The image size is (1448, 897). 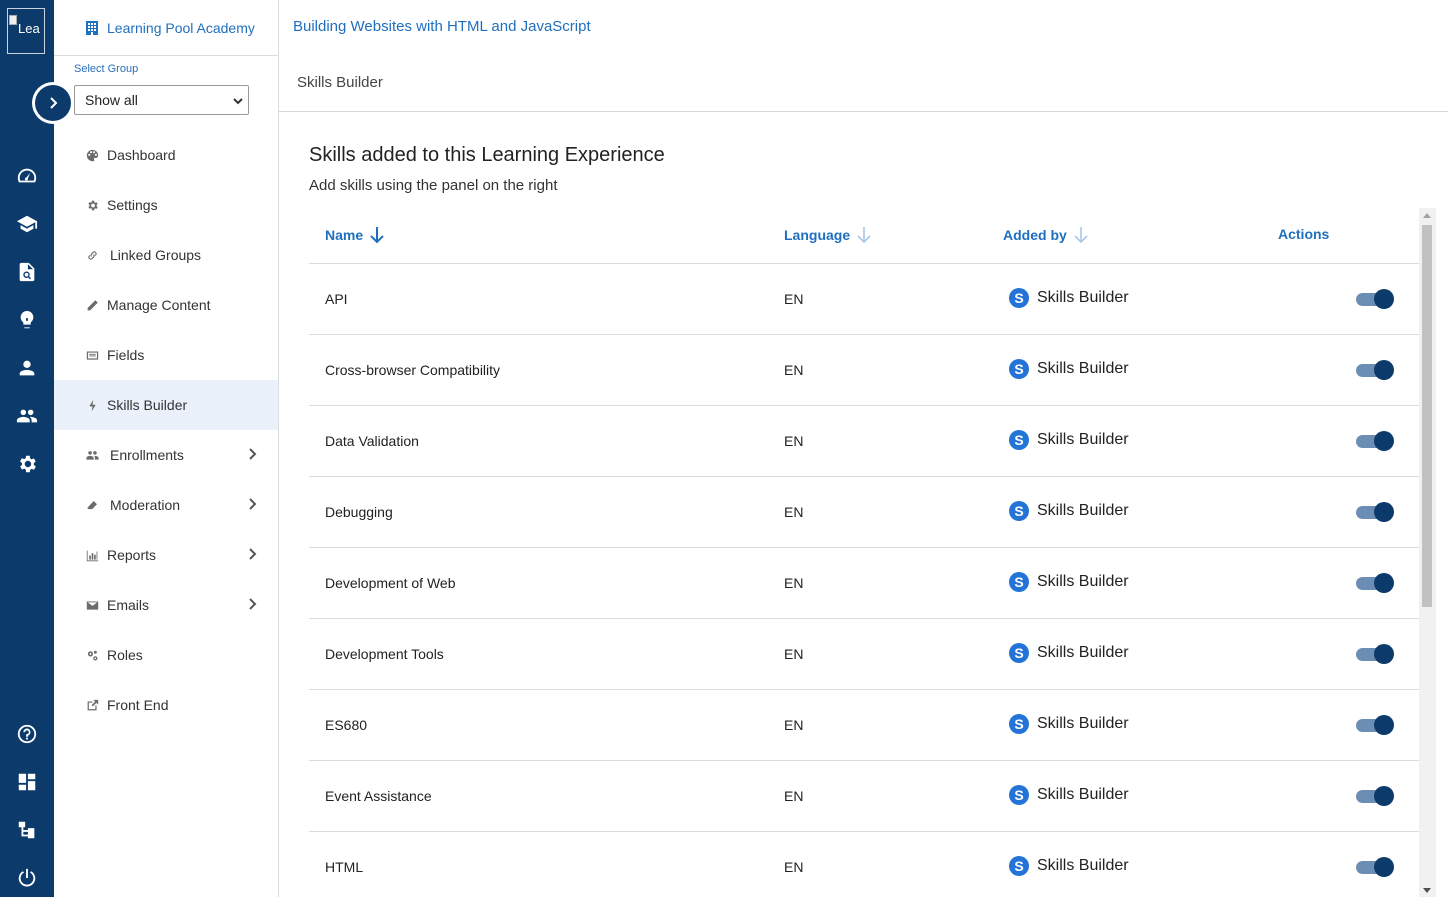 I want to click on scroll-up-arrow-icon, so click(x=1427, y=215).